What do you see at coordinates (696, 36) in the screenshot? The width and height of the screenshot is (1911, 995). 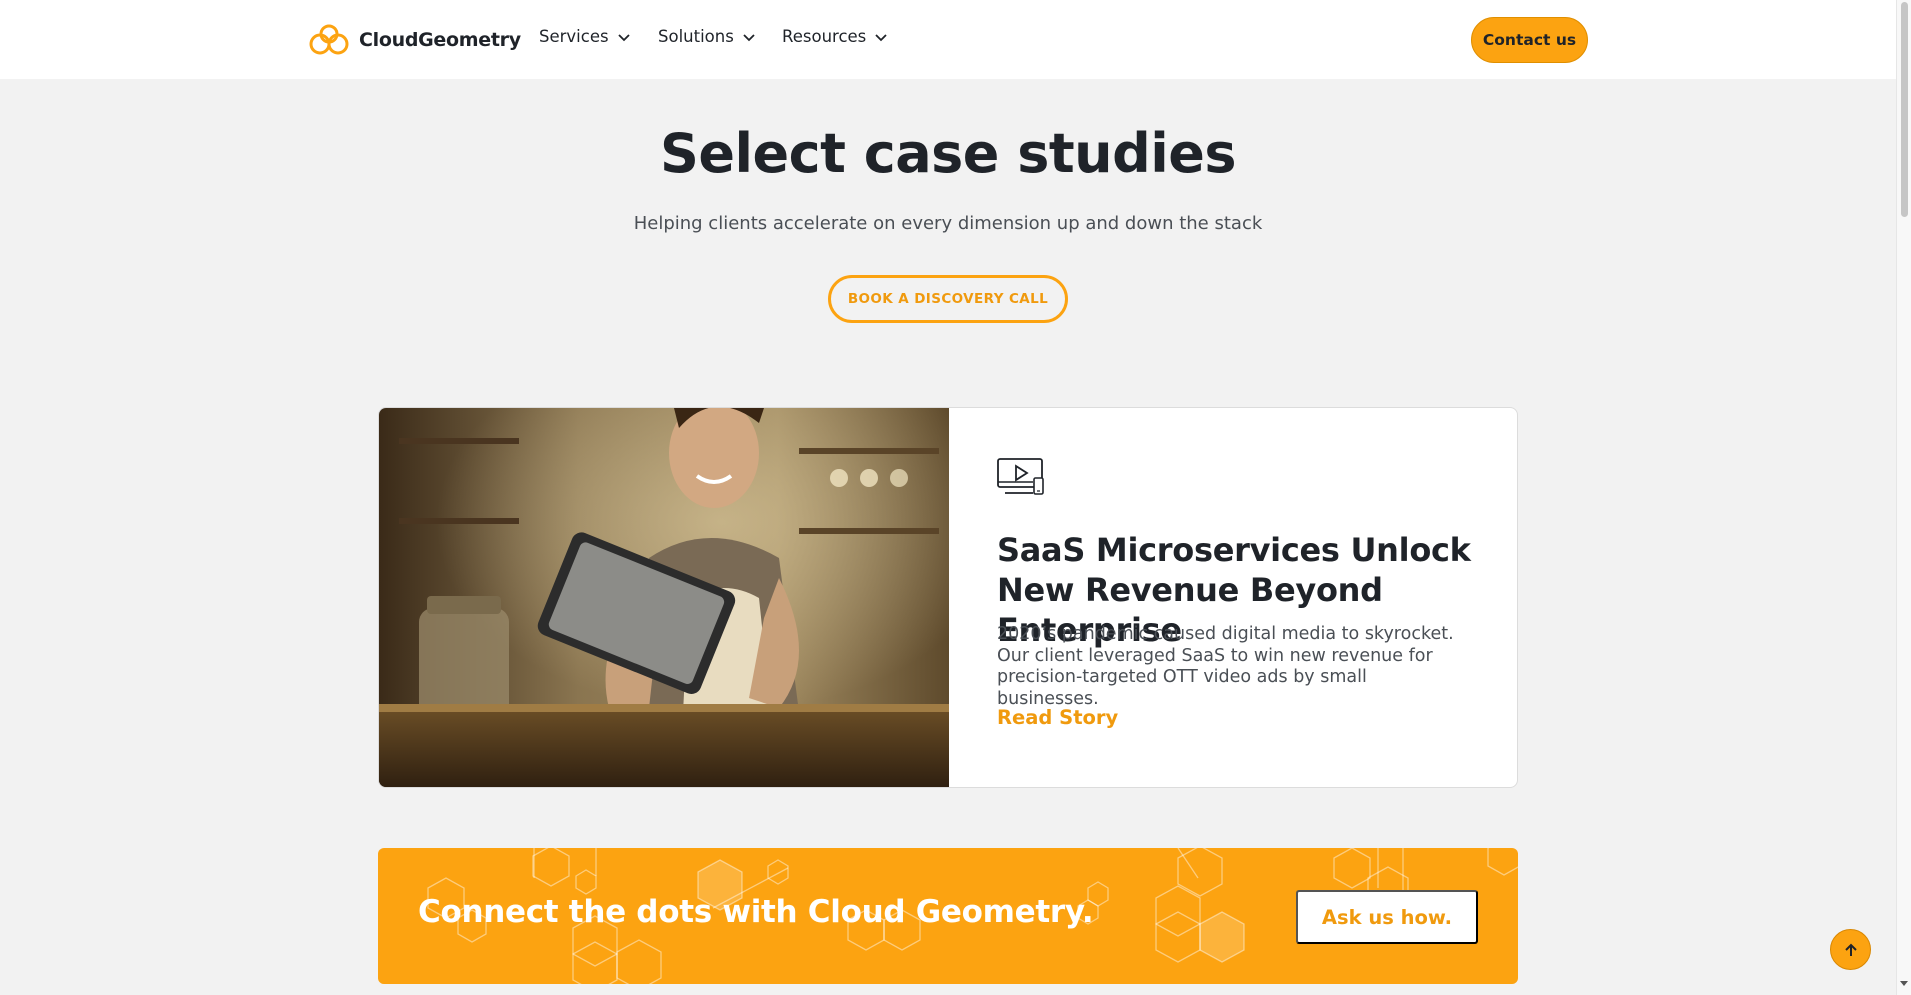 I see `nav-solutions-label: Solutions` at bounding box center [696, 36].